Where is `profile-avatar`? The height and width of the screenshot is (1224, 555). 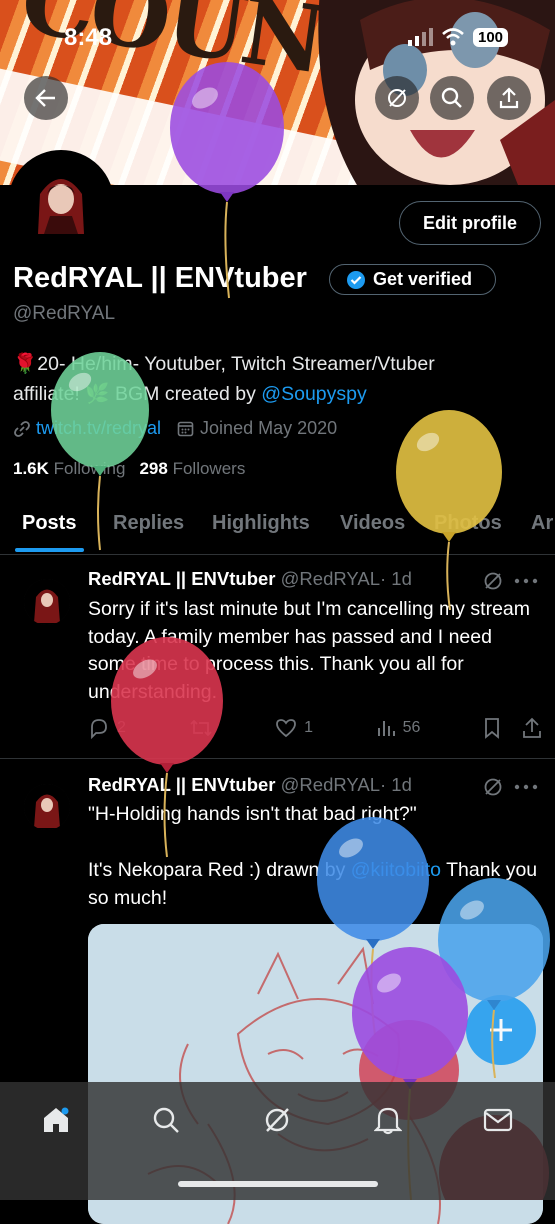 profile-avatar is located at coordinates (61, 203).